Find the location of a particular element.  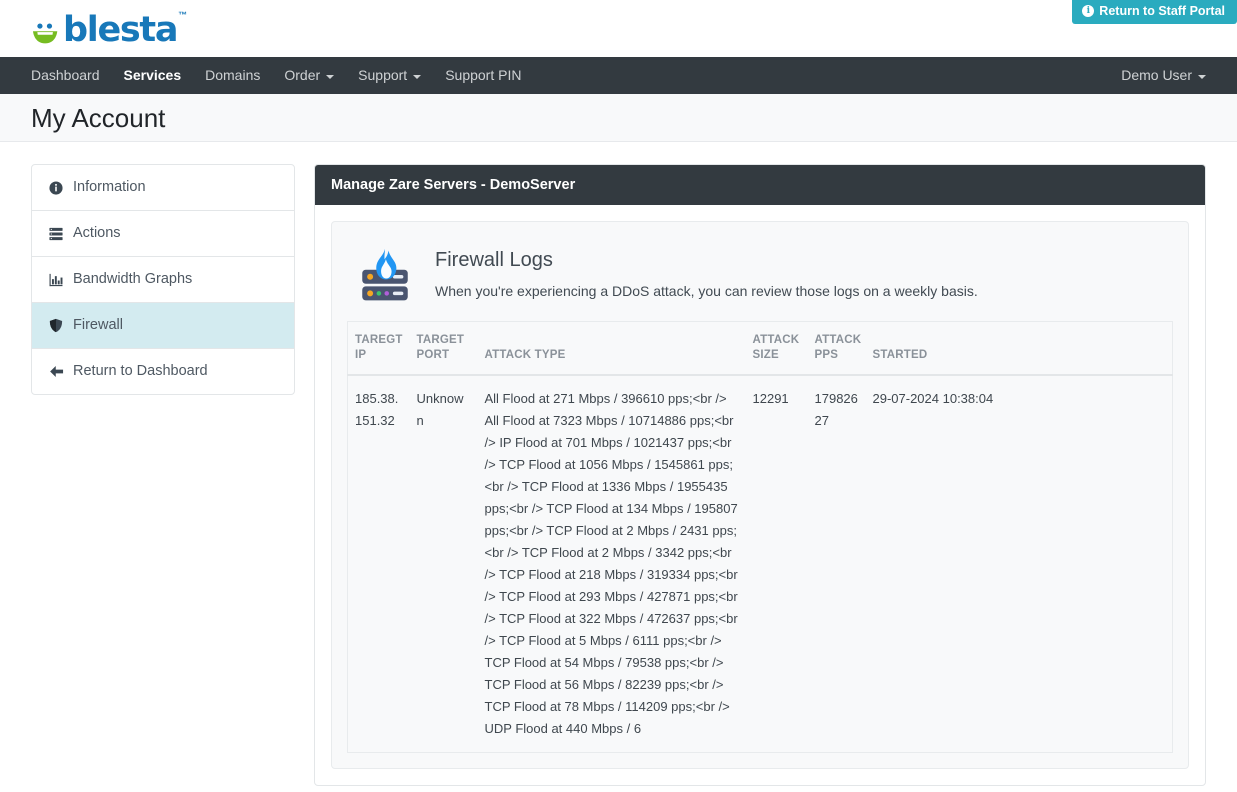

nav-item-support-pin: Support PIN is located at coordinates (483, 75).